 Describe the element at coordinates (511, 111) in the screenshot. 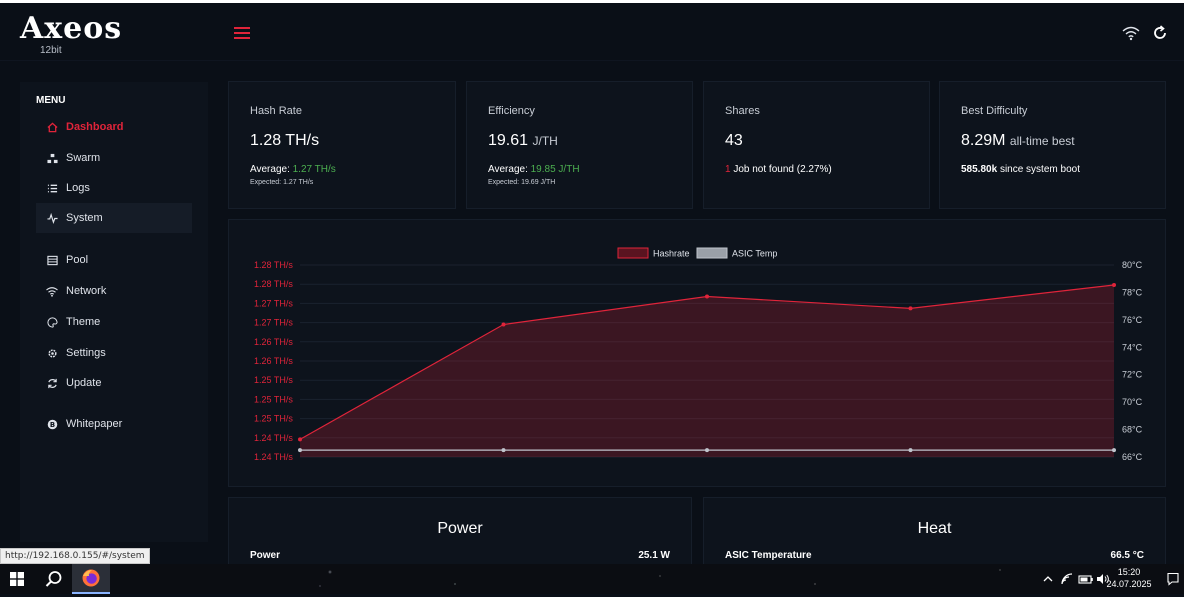

I see `card-title: Efficiency` at that location.